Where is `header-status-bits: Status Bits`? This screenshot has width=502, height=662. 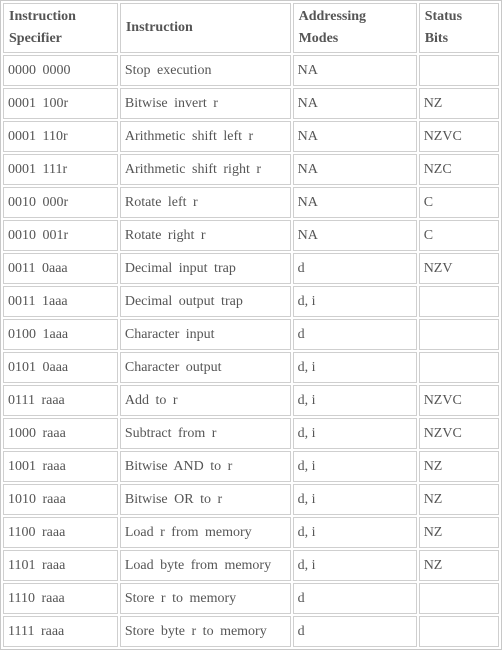 header-status-bits: Status Bits is located at coordinates (458, 28).